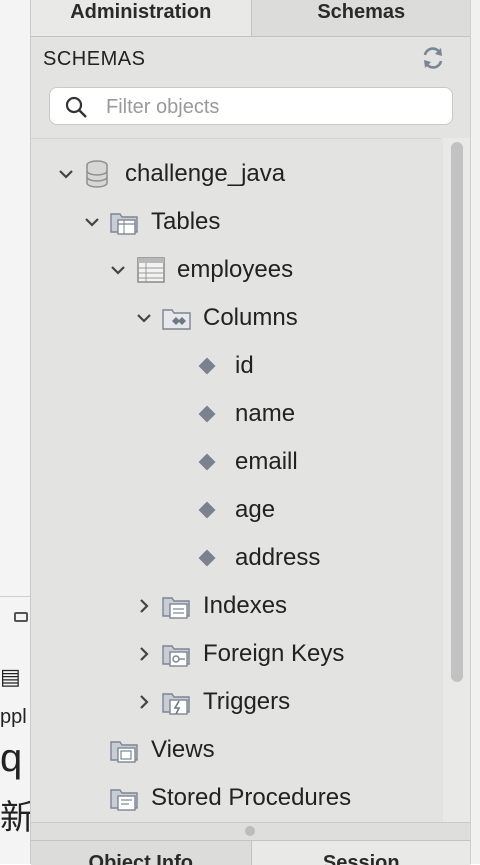 The height and width of the screenshot is (865, 480). I want to click on tree-node-table-employees: employees, so click(201, 270).